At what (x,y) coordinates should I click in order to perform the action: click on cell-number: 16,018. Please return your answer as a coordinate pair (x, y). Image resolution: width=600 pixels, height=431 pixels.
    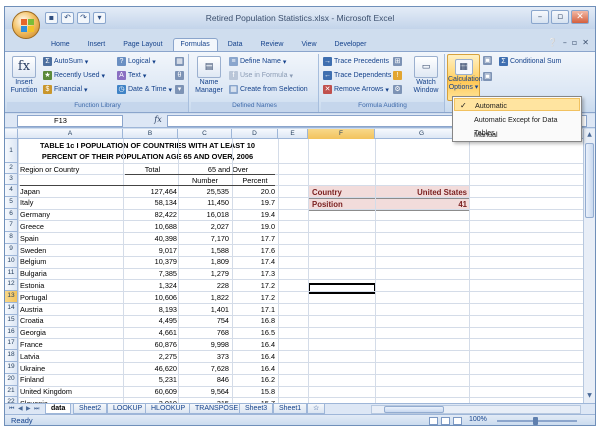
    Looking at the image, I should click on (203, 214).